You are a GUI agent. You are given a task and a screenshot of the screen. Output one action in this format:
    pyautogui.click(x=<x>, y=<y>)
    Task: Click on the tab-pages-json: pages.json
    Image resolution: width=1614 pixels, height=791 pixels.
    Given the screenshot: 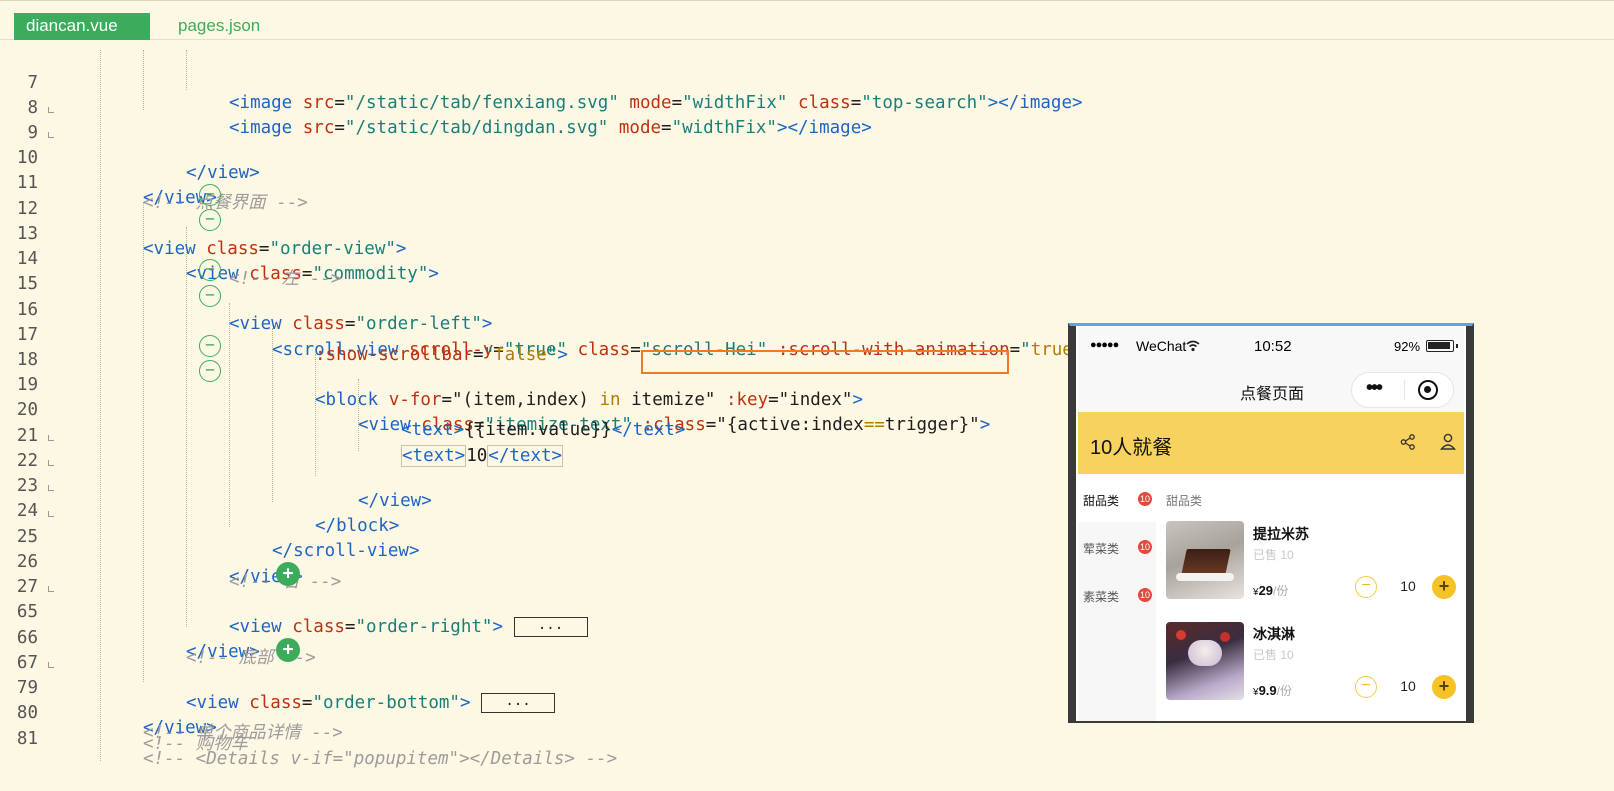 What is the action you would take?
    pyautogui.click(x=219, y=26)
    